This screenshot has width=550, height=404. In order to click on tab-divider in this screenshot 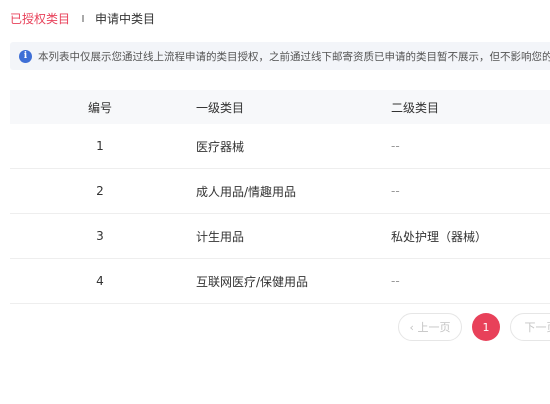, I will do `click(83, 18)`.